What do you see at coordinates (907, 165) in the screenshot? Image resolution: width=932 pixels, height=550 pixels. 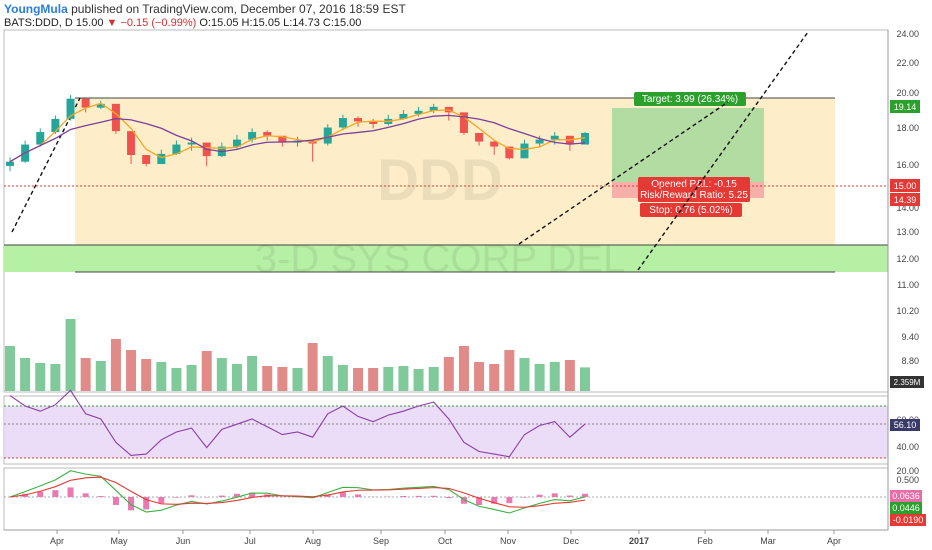 I see `price-tick: 16.00` at bounding box center [907, 165].